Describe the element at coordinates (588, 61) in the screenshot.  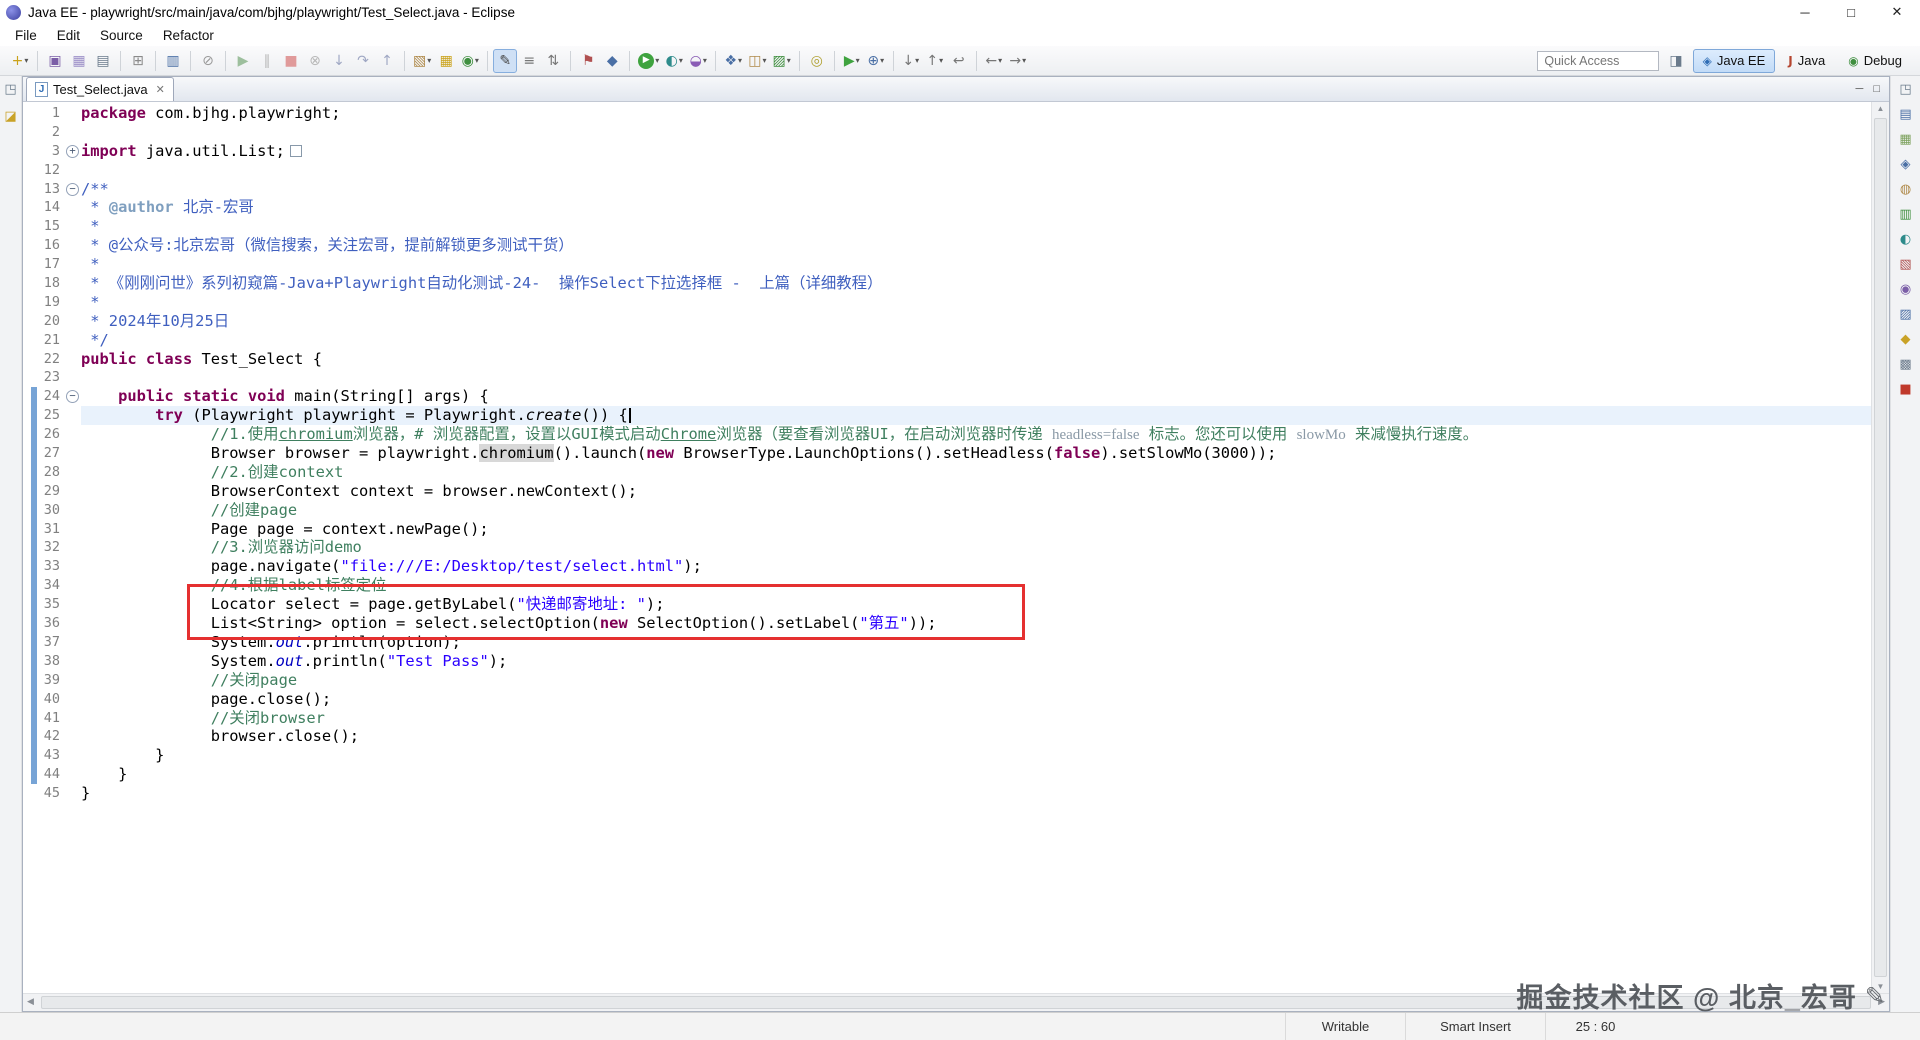
I see `task-flag-button: ⚑` at that location.